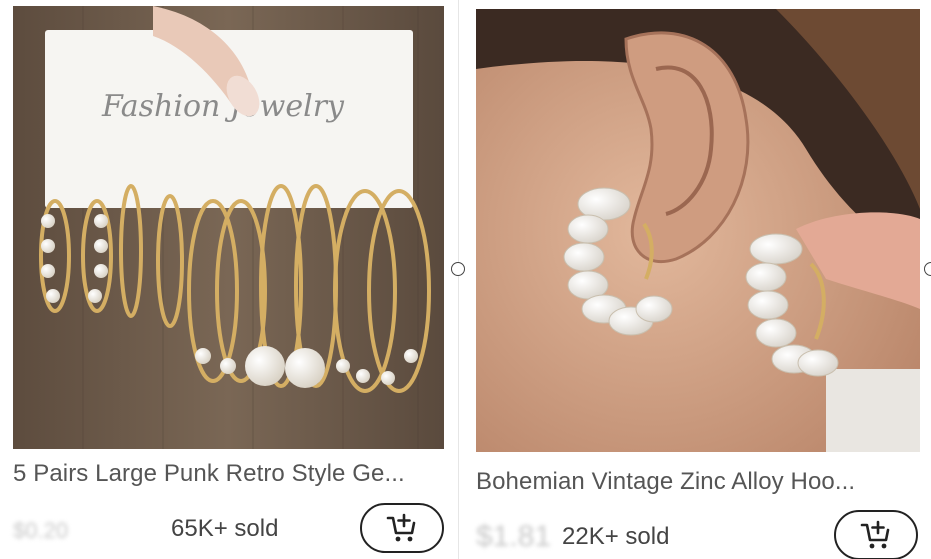 The image size is (931, 559). Describe the element at coordinates (514, 536) in the screenshot. I see `product-price: $1.81` at that location.